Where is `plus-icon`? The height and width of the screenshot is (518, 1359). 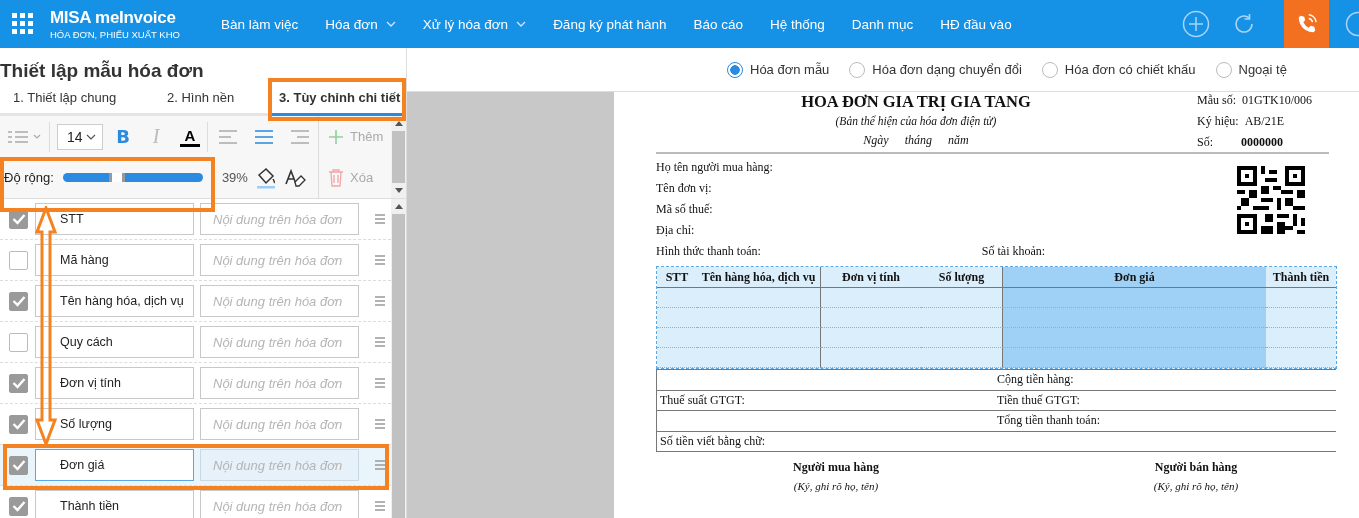 plus-icon is located at coordinates (336, 136).